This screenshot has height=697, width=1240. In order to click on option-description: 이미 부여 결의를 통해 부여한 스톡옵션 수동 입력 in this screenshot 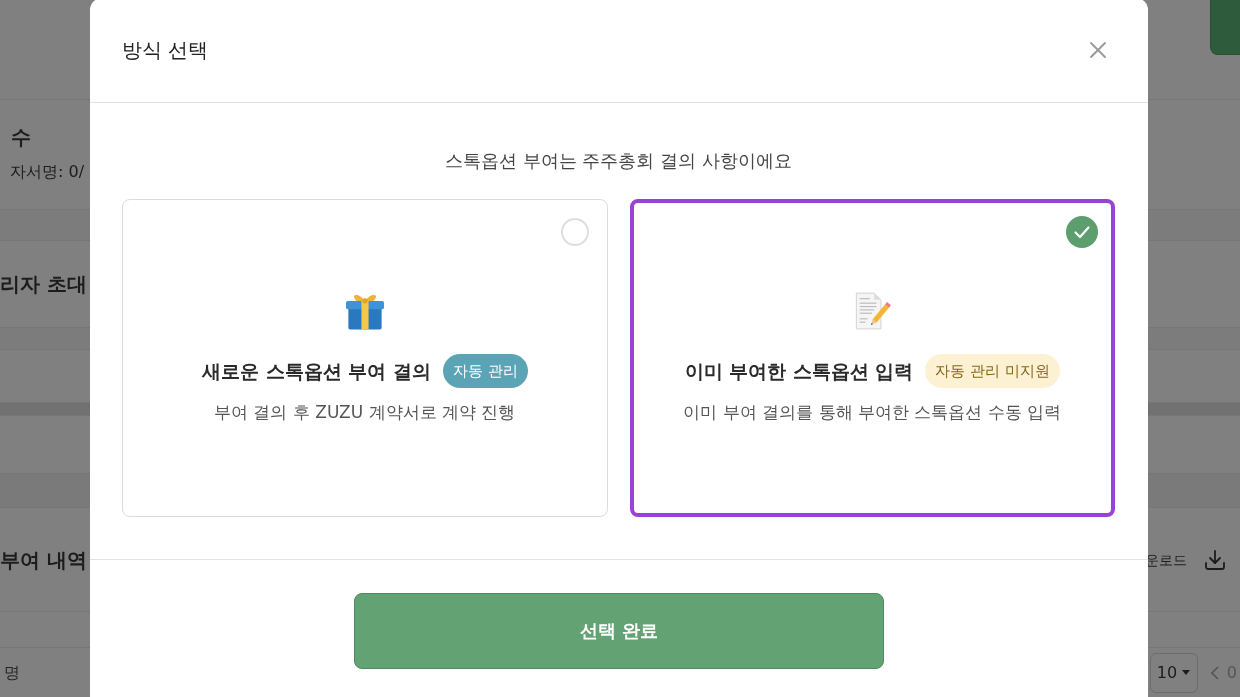, I will do `click(872, 412)`.